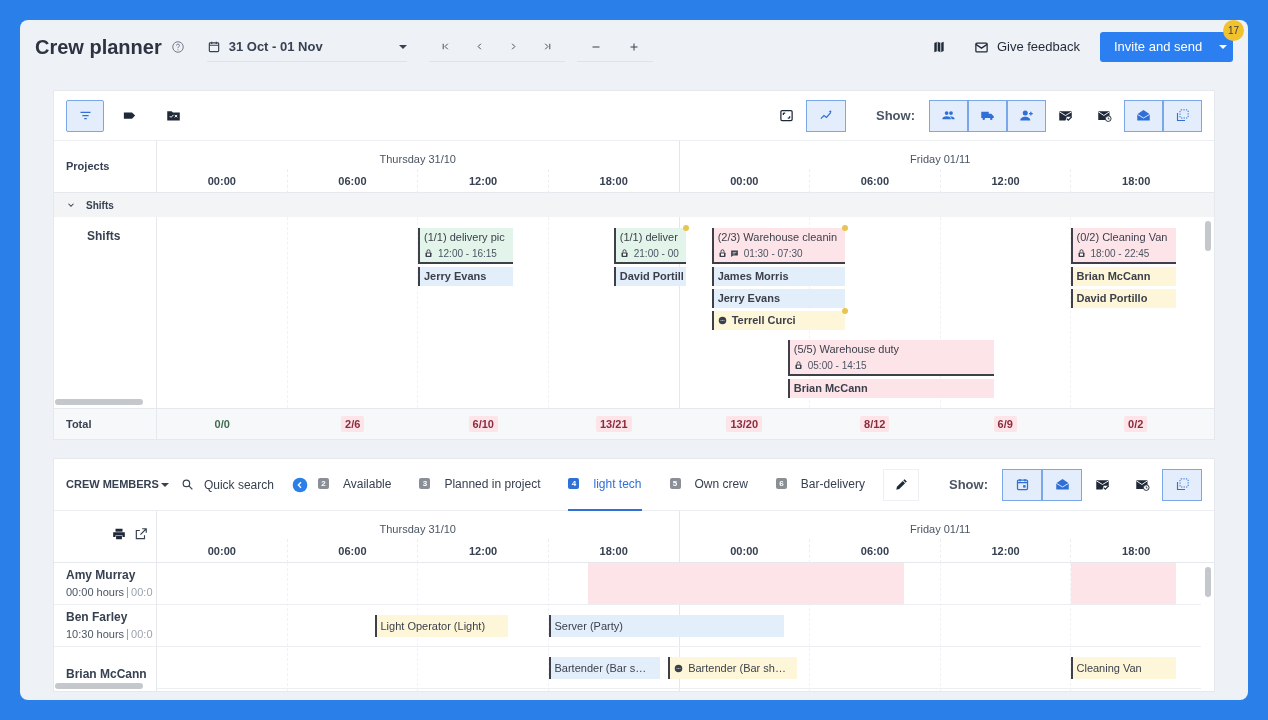 This screenshot has height=720, width=1268. What do you see at coordinates (299, 484) in the screenshot?
I see `back-button` at bounding box center [299, 484].